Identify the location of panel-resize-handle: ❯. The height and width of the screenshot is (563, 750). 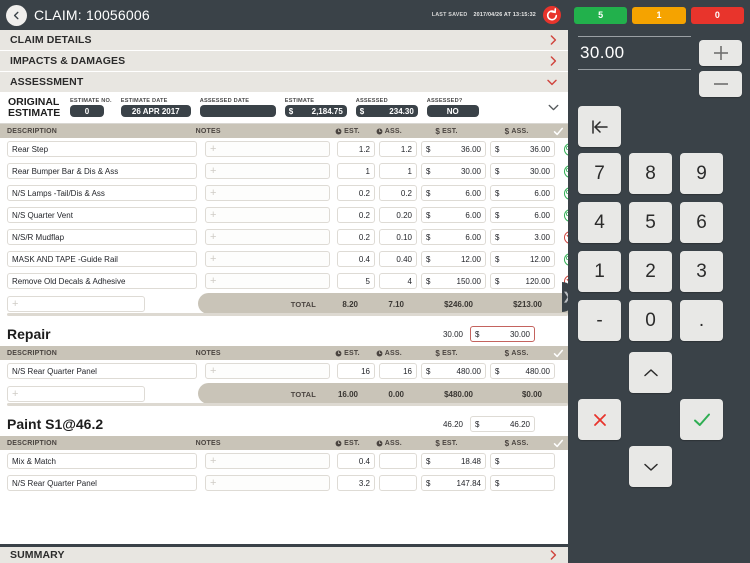
(565, 297).